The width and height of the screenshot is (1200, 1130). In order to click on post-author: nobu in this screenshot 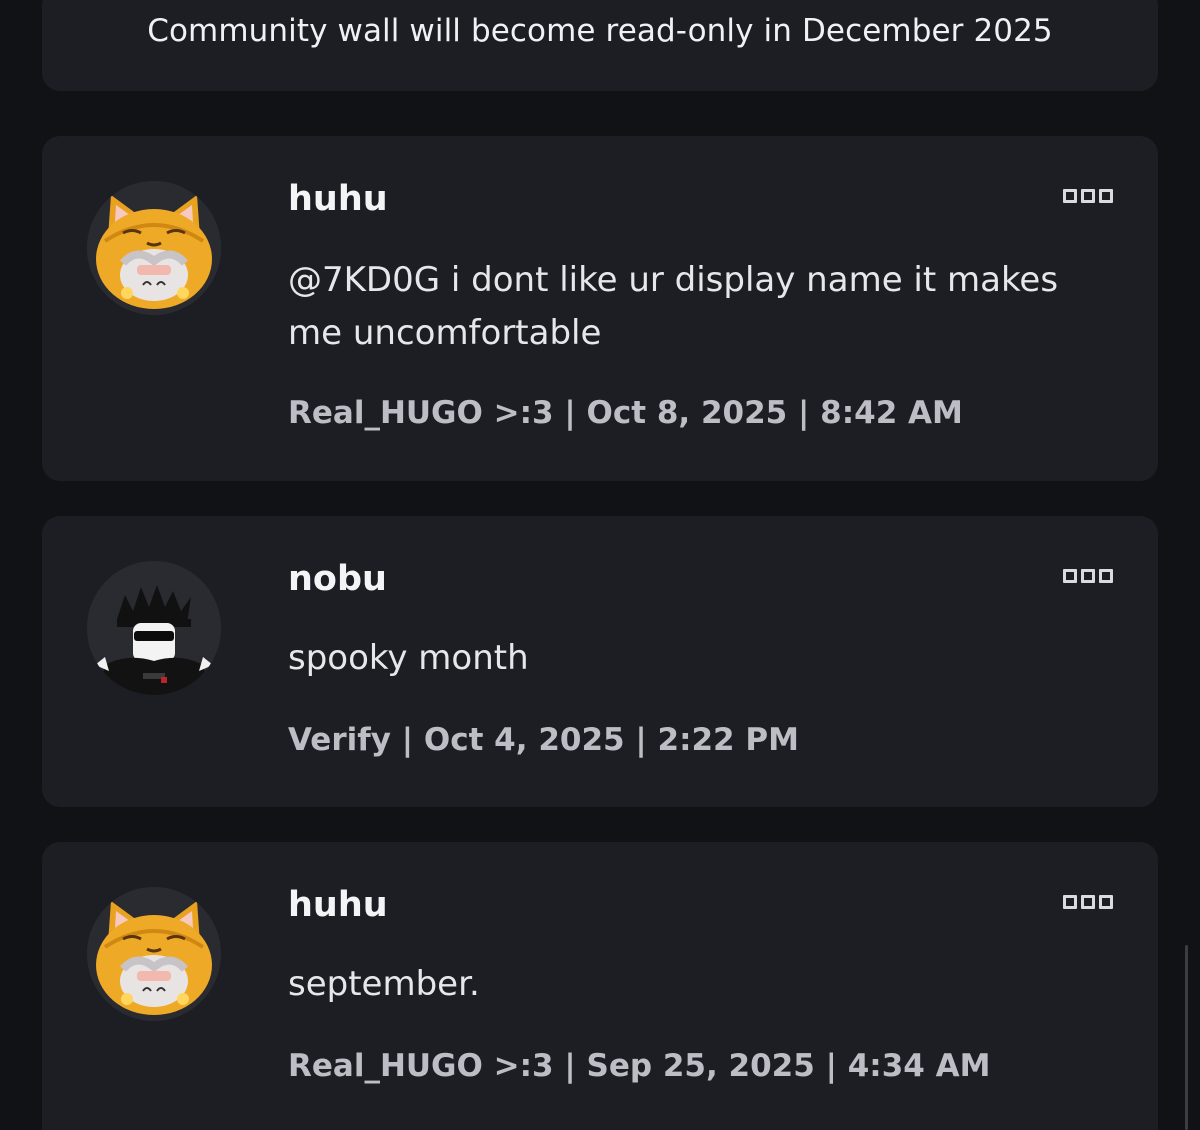, I will do `click(337, 579)`.